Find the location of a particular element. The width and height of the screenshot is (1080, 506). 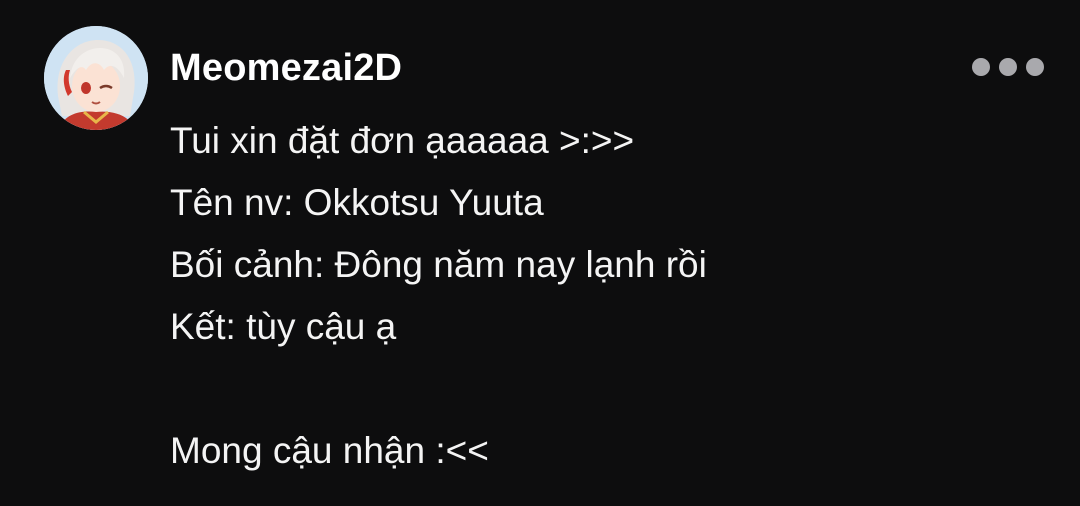

comment-blank-line is located at coordinates (610, 389).